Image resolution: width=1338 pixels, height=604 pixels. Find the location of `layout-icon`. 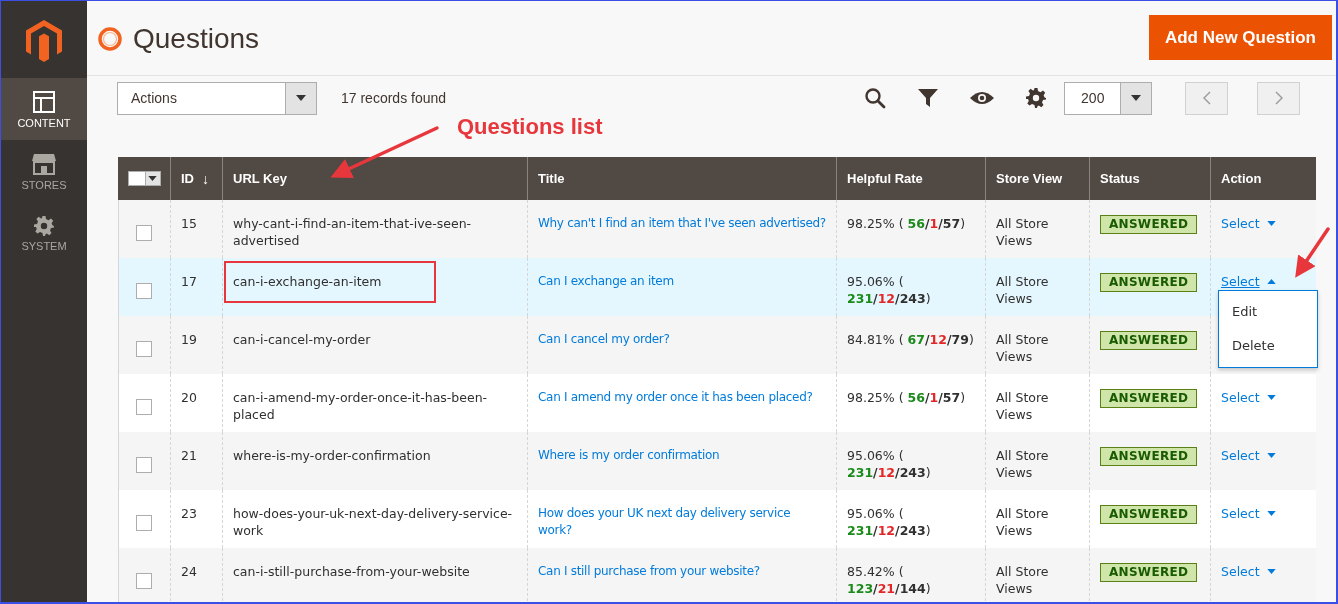

layout-icon is located at coordinates (44, 101).